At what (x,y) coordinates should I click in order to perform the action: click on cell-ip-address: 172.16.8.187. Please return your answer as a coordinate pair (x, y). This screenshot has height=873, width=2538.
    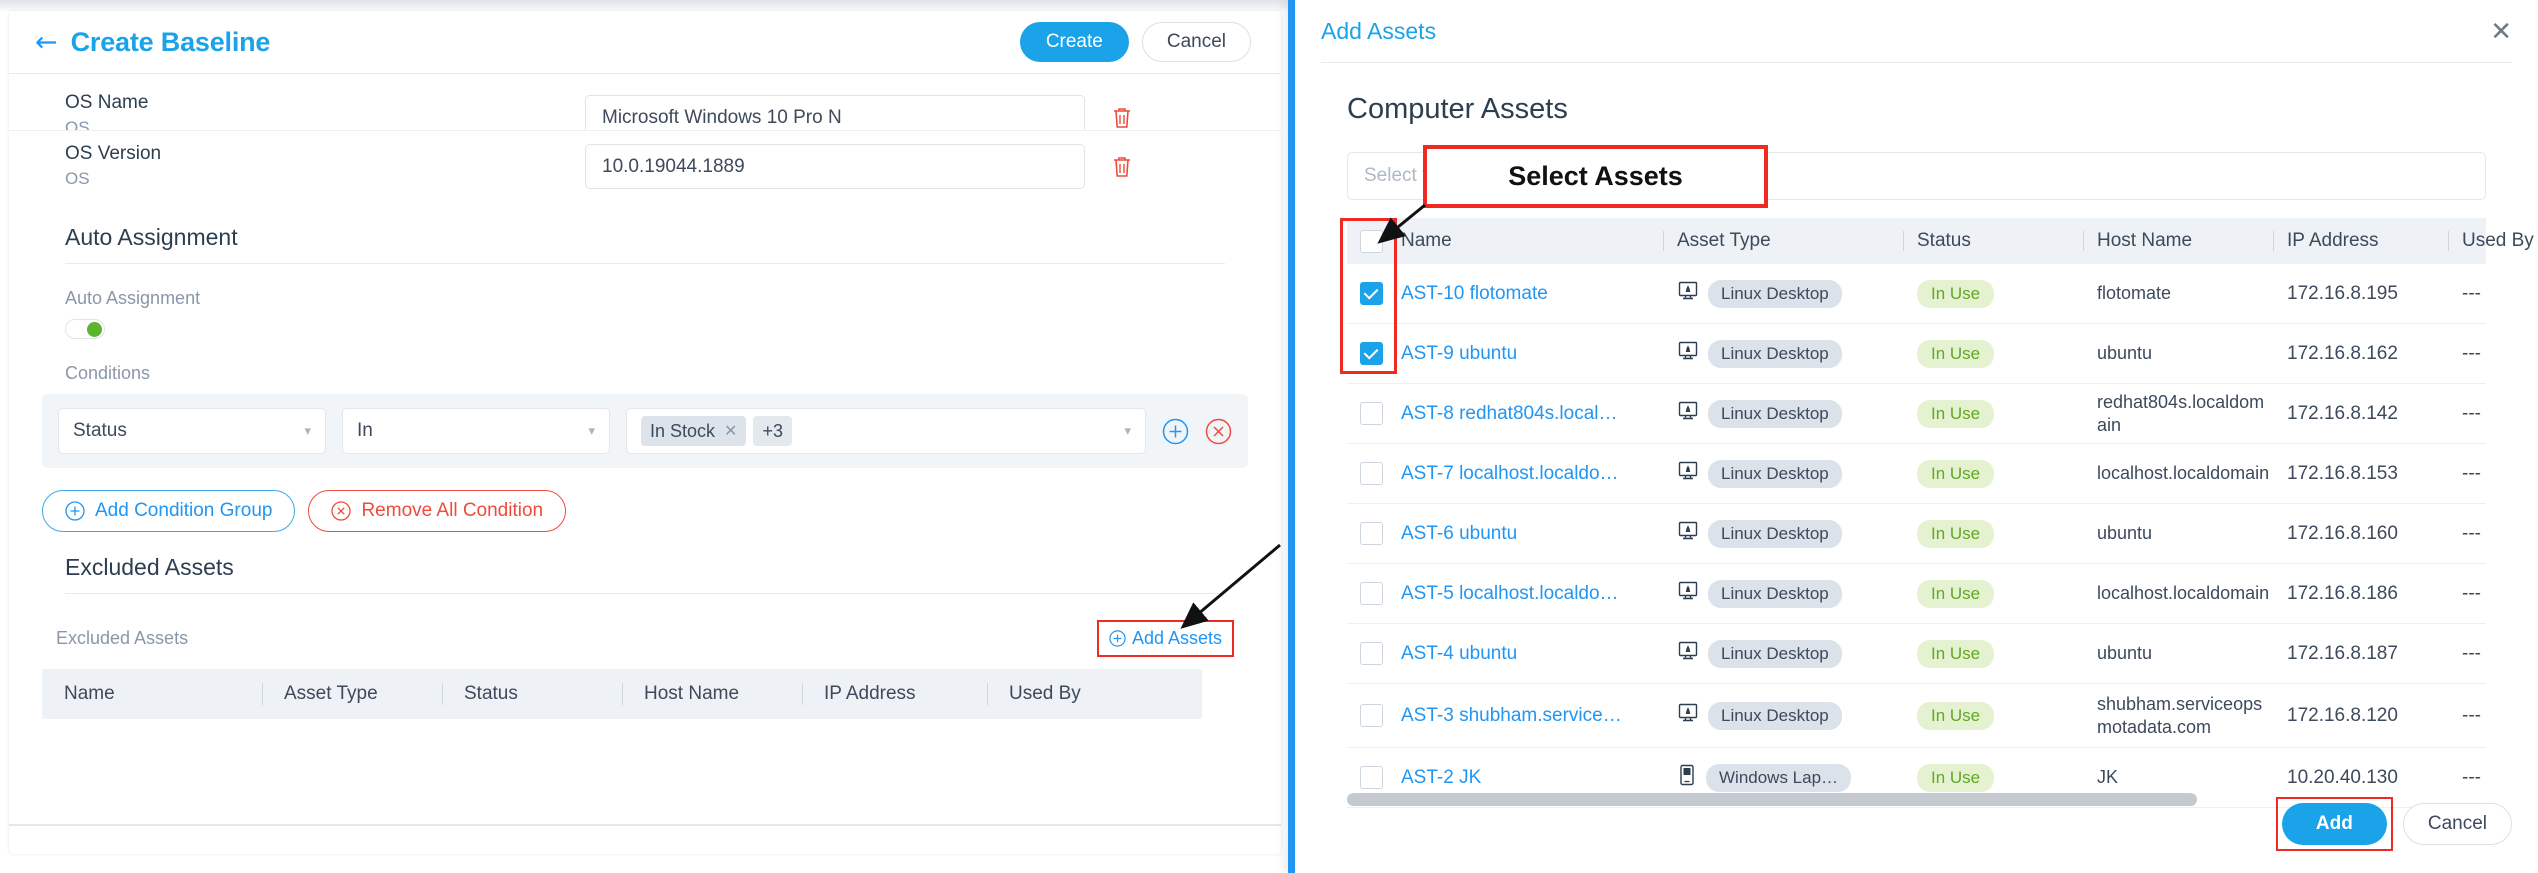
    Looking at the image, I should click on (2342, 653).